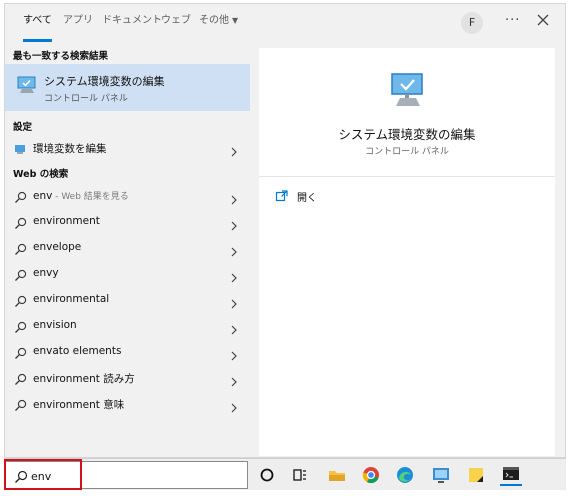  Describe the element at coordinates (511, 475) in the screenshot. I see `terminal-icon` at that location.